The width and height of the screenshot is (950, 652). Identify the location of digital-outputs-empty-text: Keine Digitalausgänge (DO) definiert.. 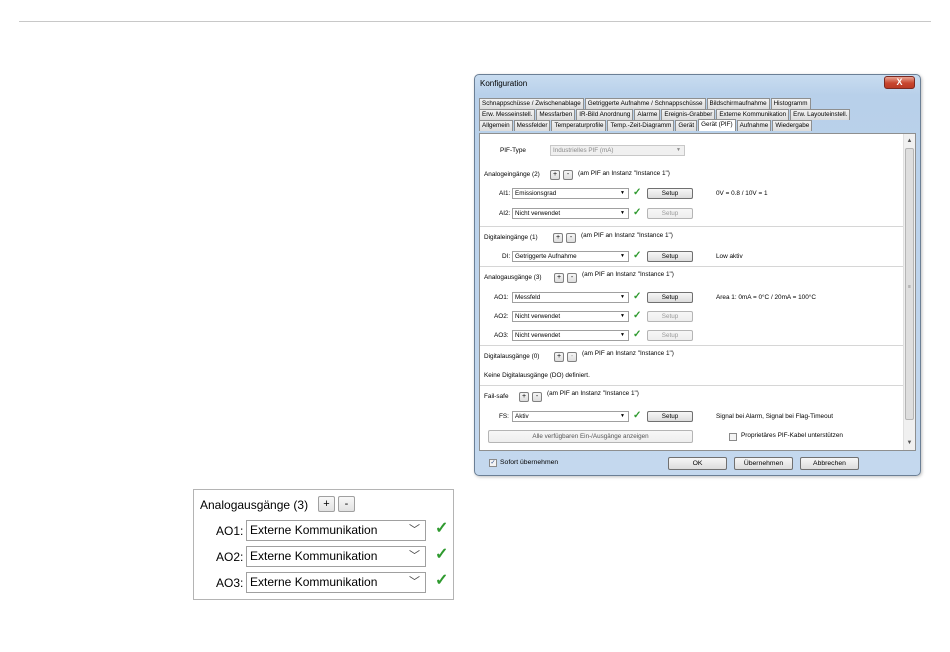
(537, 375).